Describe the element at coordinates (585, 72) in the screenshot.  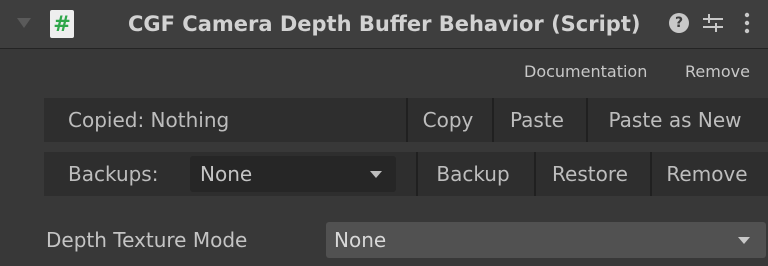
I see `documentation-link: Documentation` at that location.